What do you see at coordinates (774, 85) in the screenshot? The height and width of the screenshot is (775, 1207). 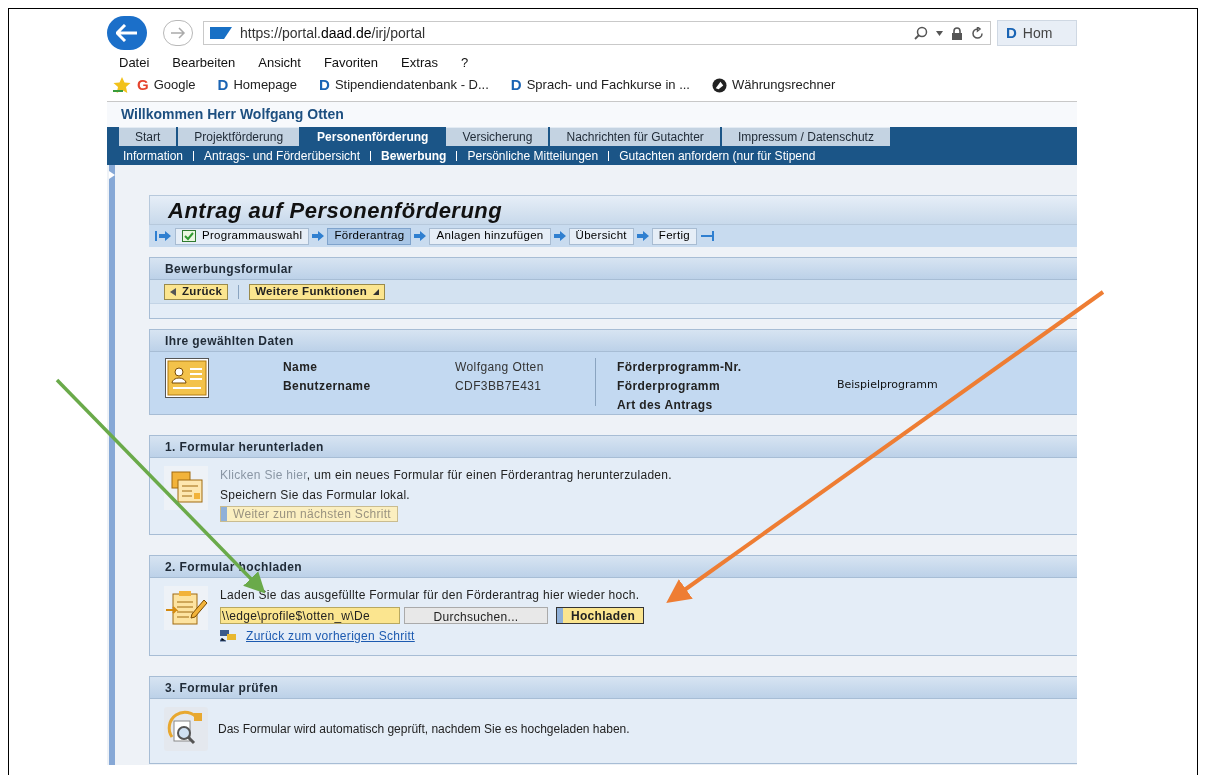 I see `favorite-link: Währungsrechner` at bounding box center [774, 85].